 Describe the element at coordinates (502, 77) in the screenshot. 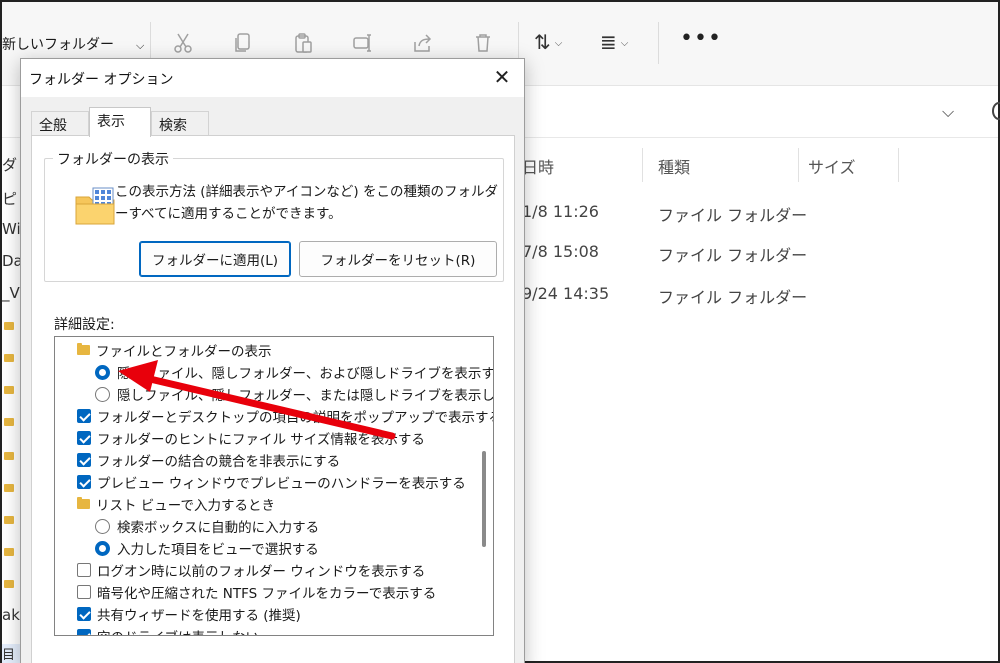

I see `close-icon: ✕` at that location.